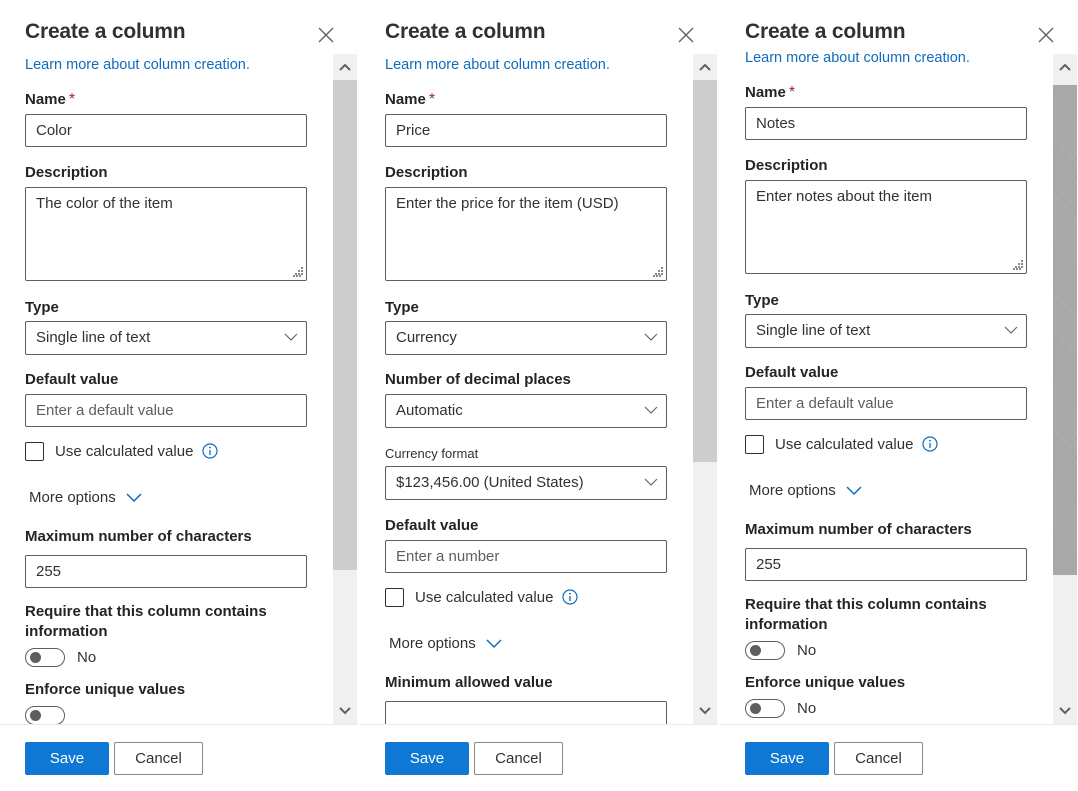 This screenshot has height=791, width=1078. Describe the element at coordinates (526, 712) in the screenshot. I see `min-value-input` at that location.